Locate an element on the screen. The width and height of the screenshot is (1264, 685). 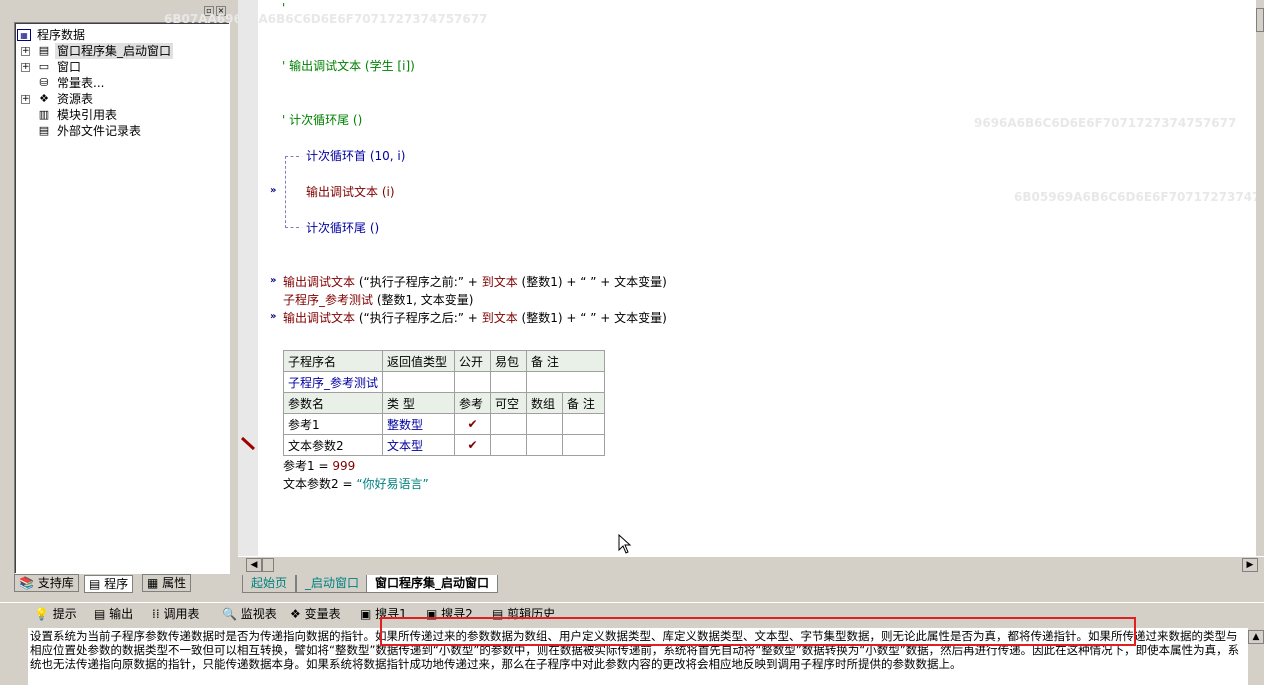
program-data-icon: ▦ is located at coordinates (24, 35).